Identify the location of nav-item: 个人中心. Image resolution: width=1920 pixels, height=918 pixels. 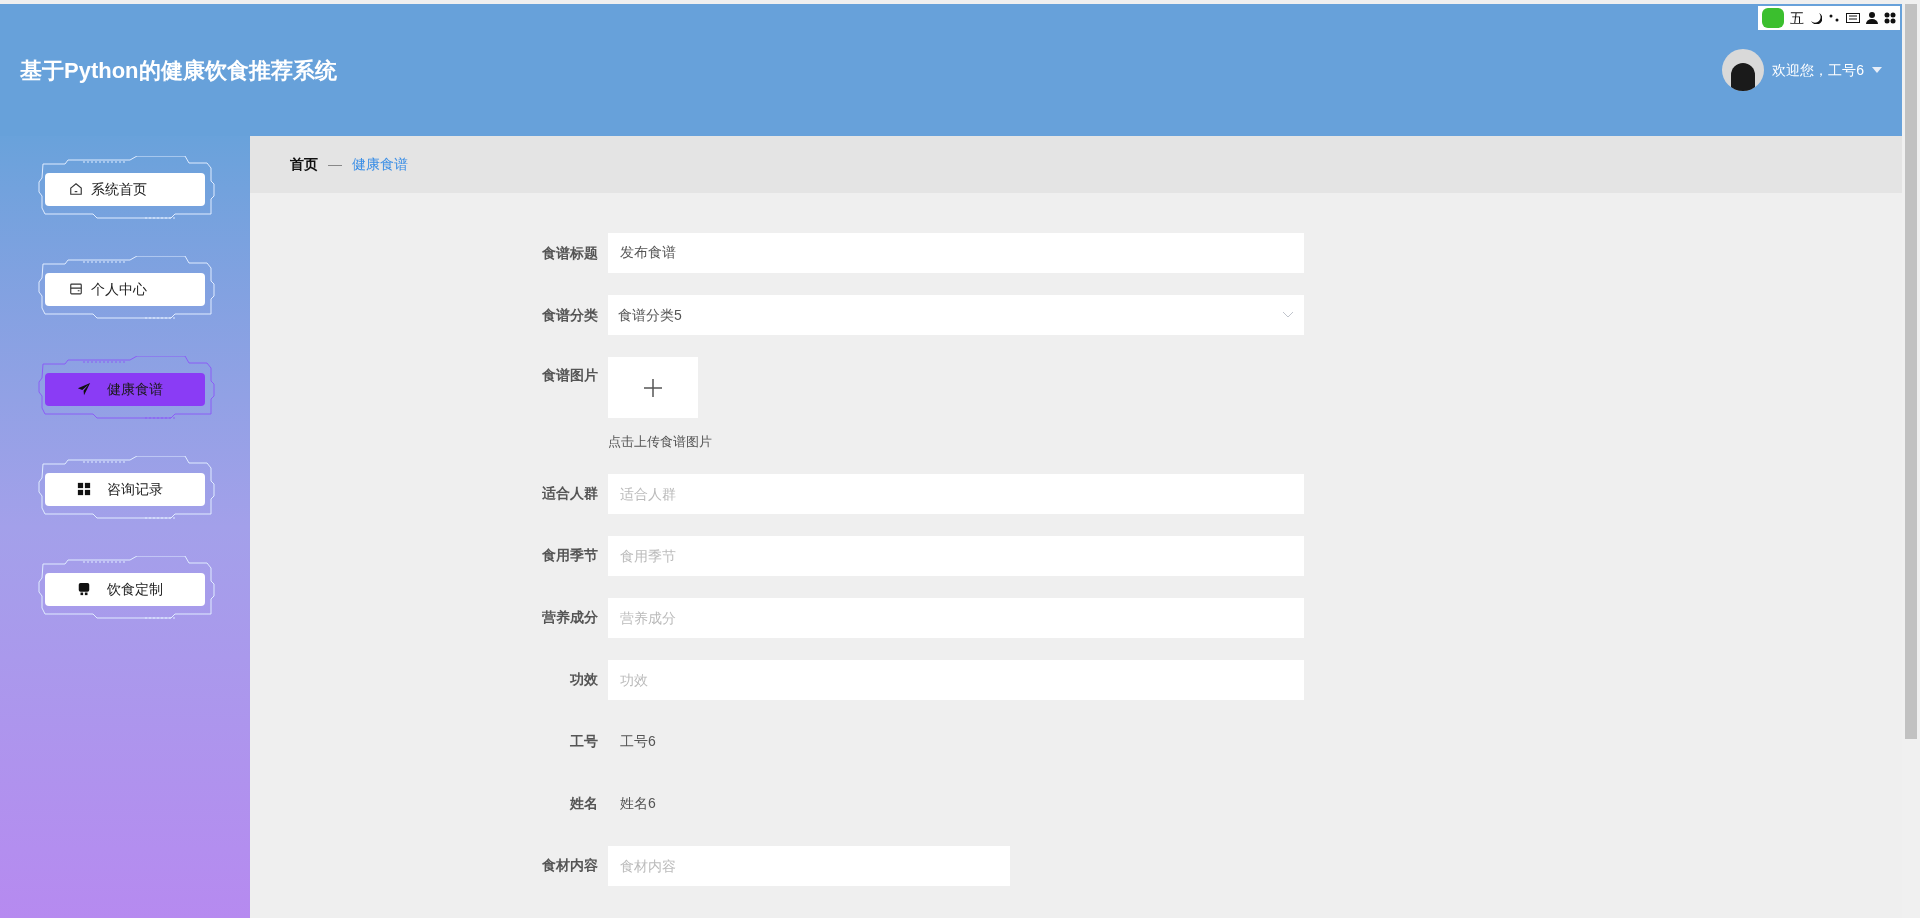
(125, 289).